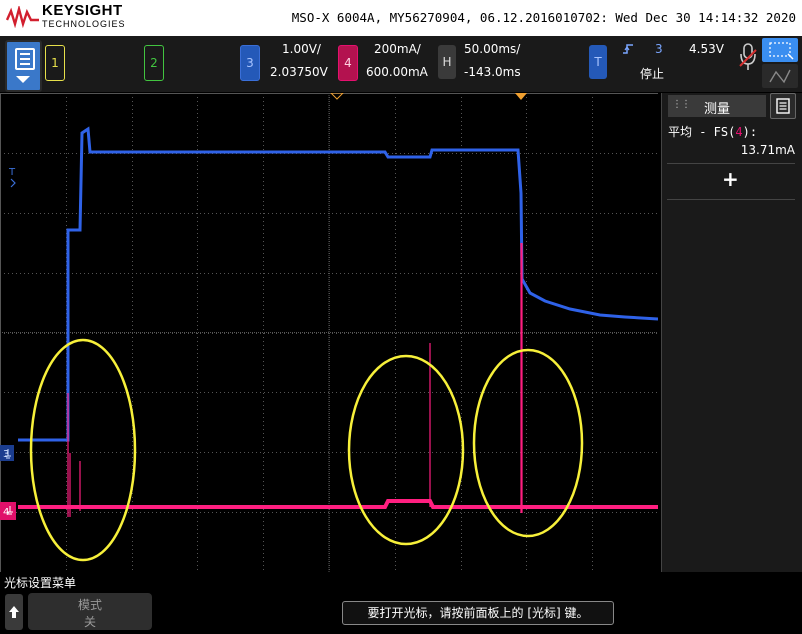 This screenshot has height=634, width=802. Describe the element at coordinates (13, 183) in the screenshot. I see `trigger-level-arrow-icon` at that location.